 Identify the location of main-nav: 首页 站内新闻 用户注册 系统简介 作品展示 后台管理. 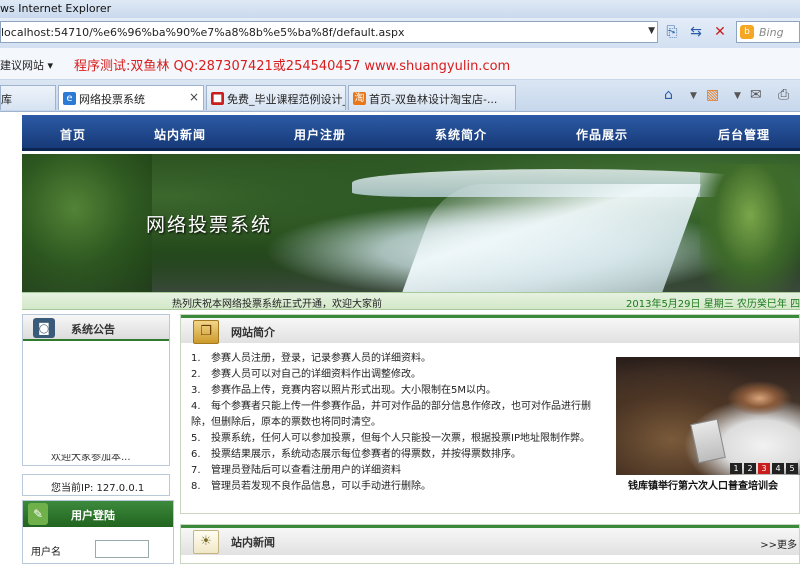
(411, 133).